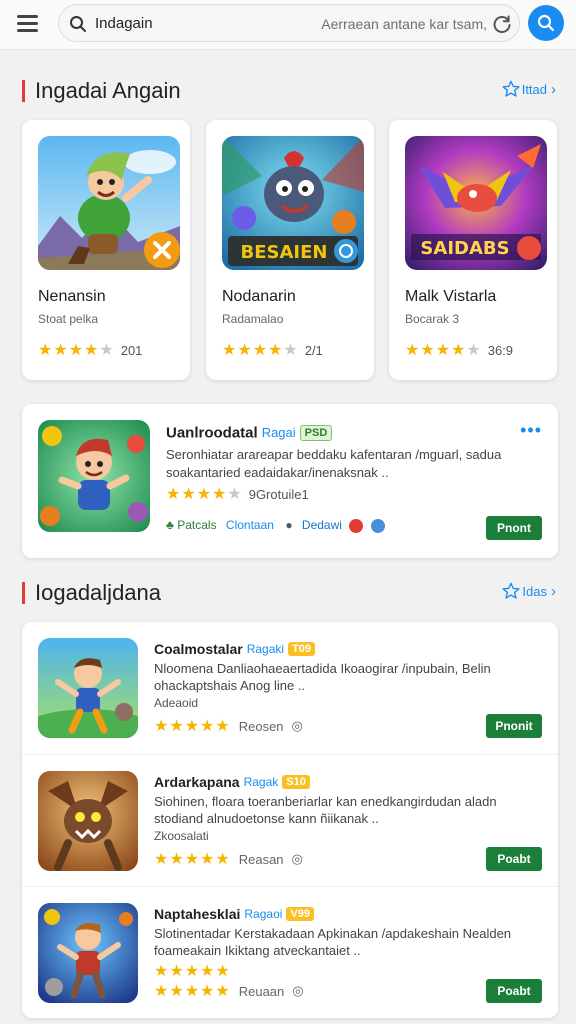 Image resolution: width=576 pixels, height=1024 pixels. I want to click on more-options-icon: •••, so click(531, 430).